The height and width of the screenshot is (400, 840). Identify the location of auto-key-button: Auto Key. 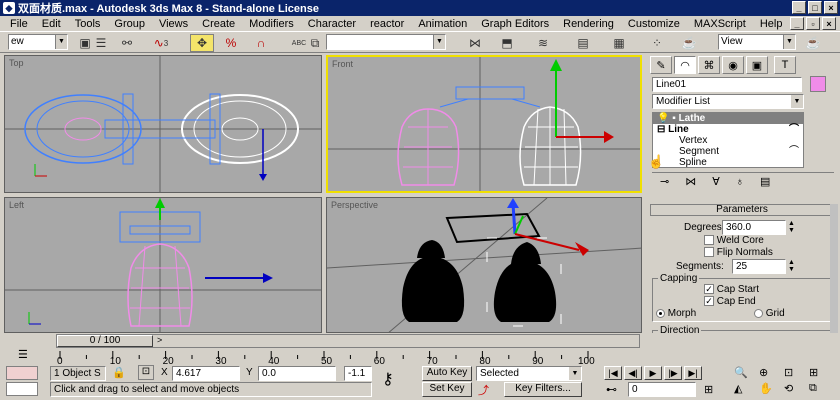
(447, 373).